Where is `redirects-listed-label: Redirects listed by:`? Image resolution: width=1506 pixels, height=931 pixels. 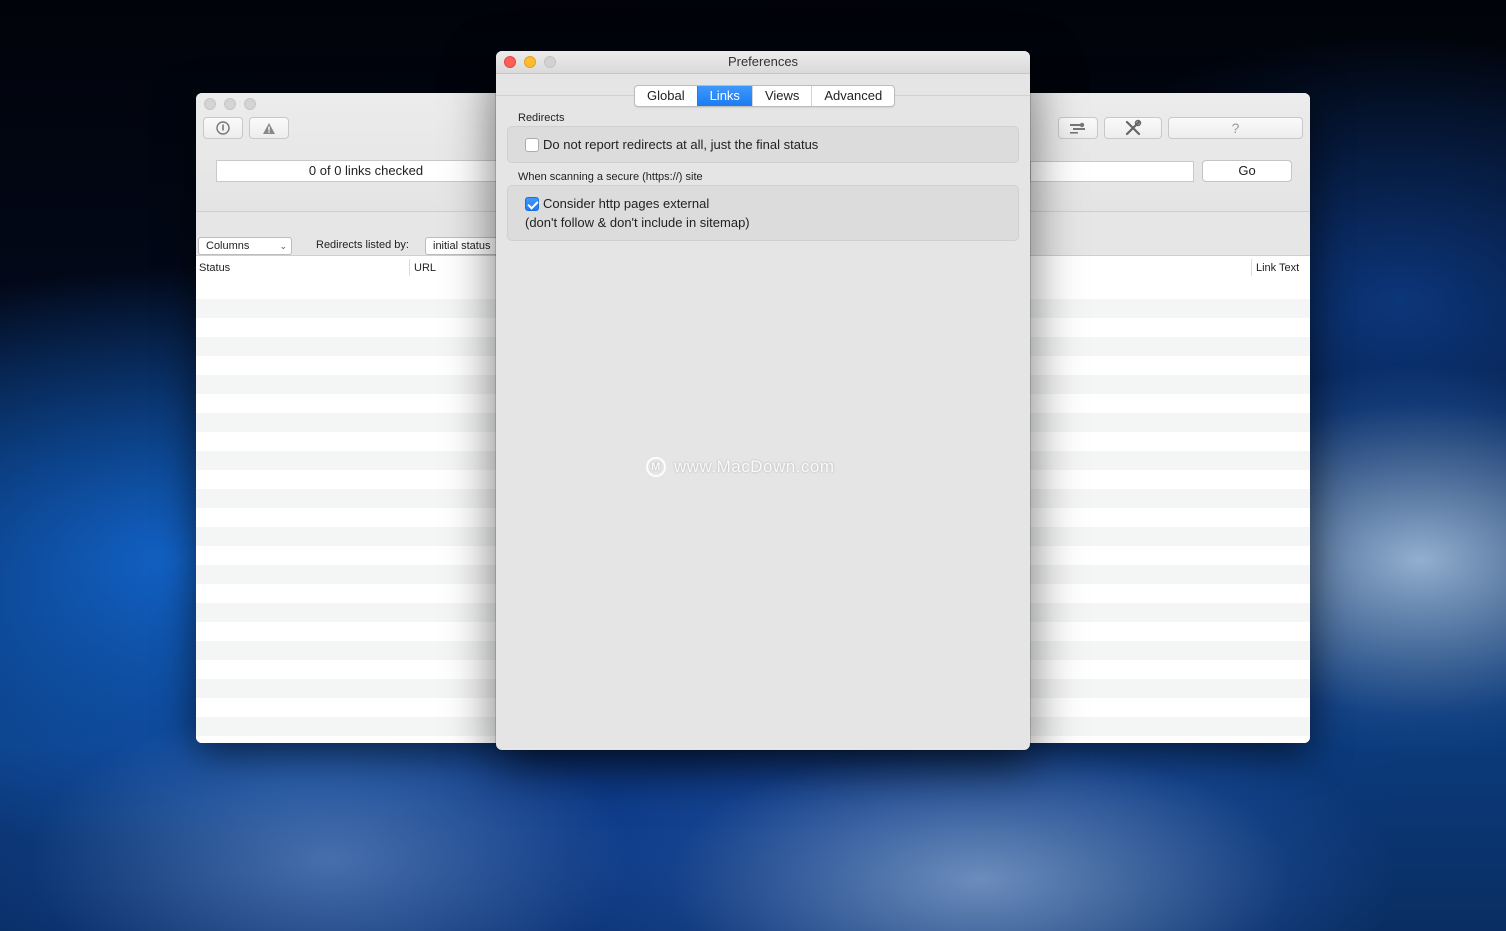
redirects-listed-label: Redirects listed by: is located at coordinates (362, 245).